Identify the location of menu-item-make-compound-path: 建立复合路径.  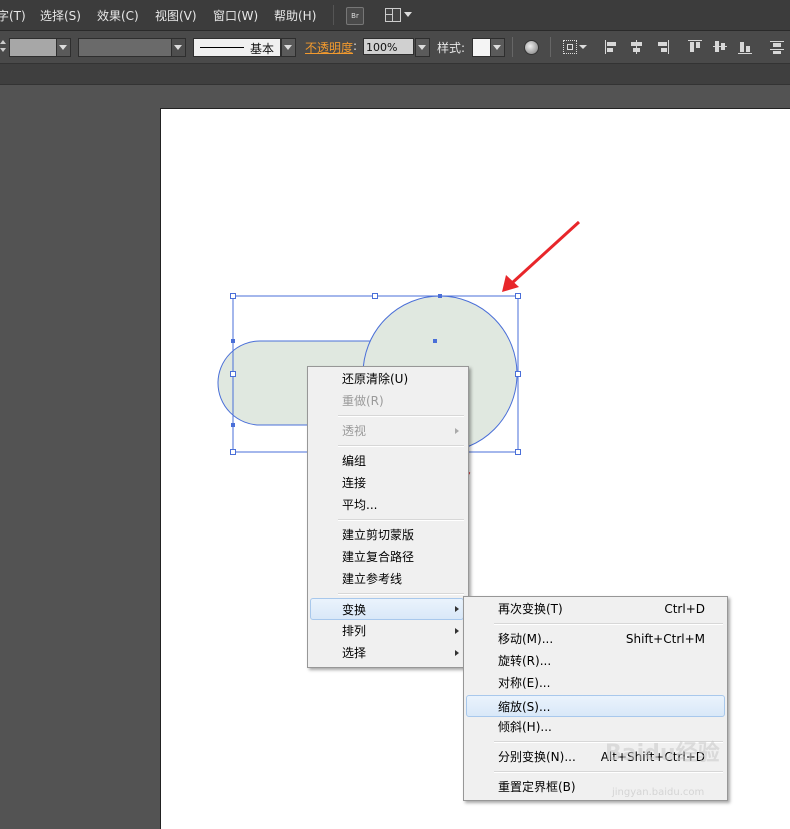
(388, 557).